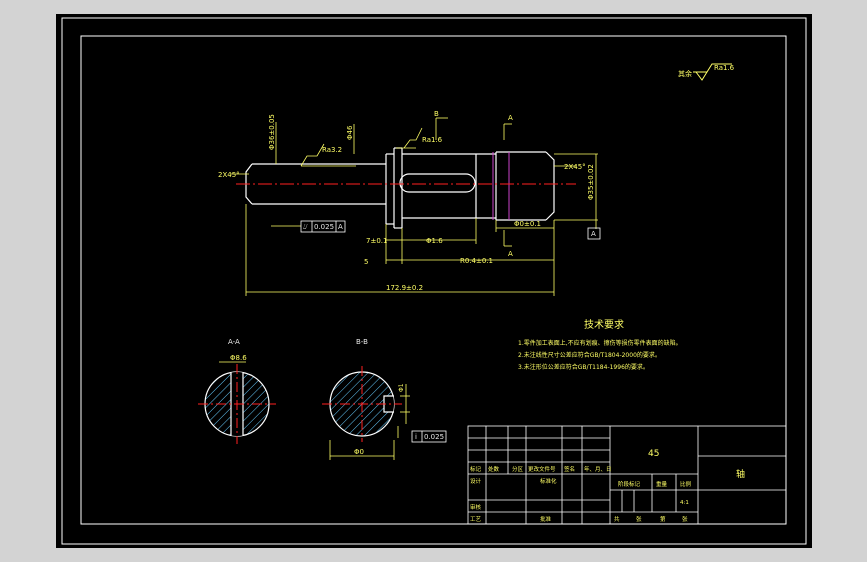  Describe the element at coordinates (575, 167) in the screenshot. I see `chamfer-right-label: 2X45°` at that location.